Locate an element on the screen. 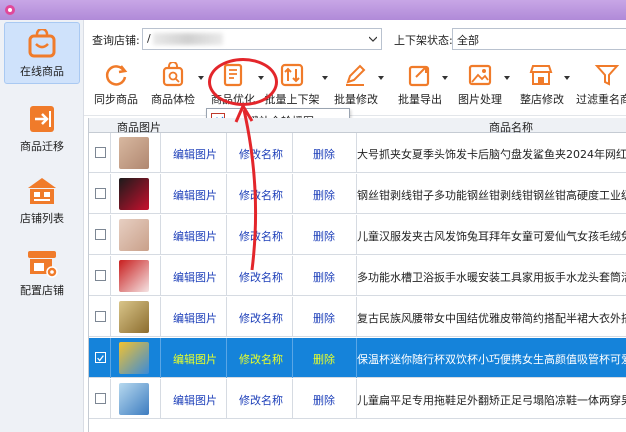  optimize-icon is located at coordinates (233, 75).